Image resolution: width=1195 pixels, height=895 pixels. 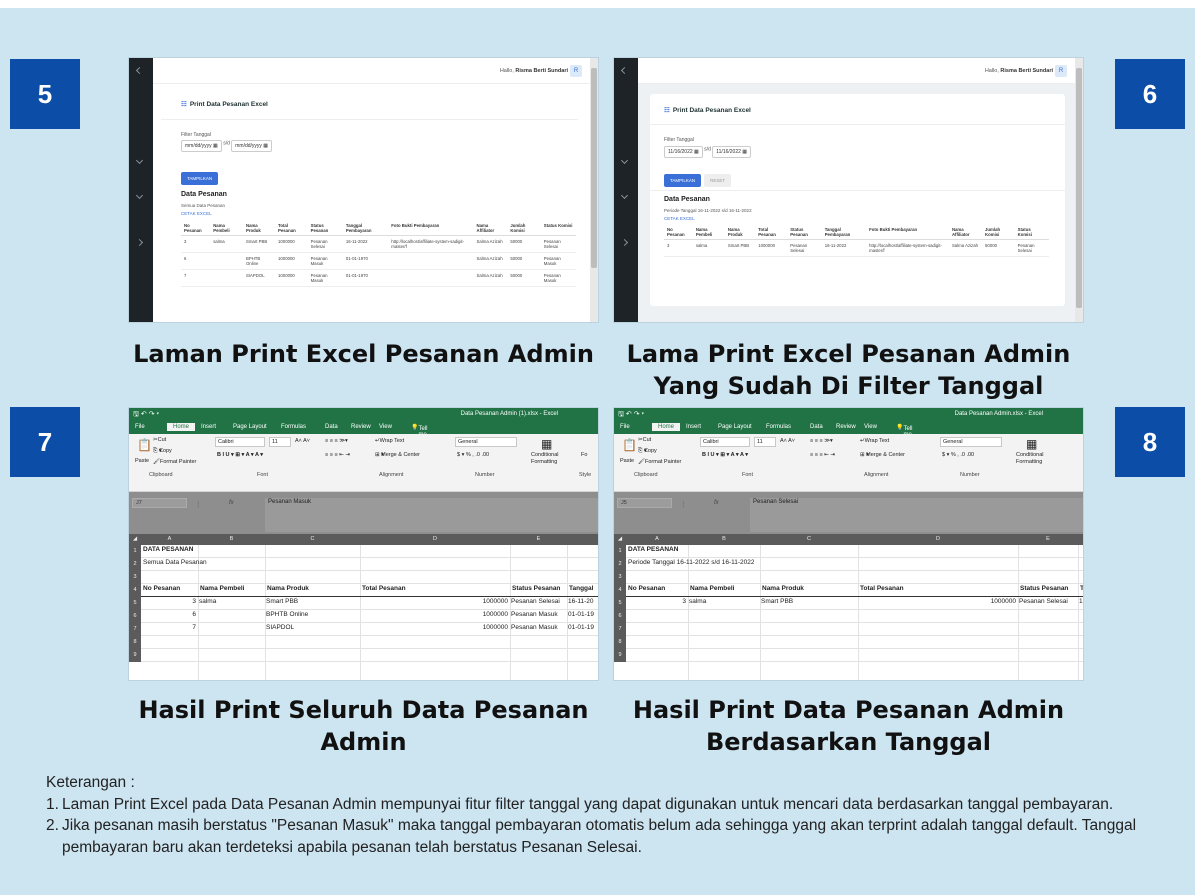 I want to click on date-to-input: mm/dd/yyyy ▦, so click(x=252, y=146).